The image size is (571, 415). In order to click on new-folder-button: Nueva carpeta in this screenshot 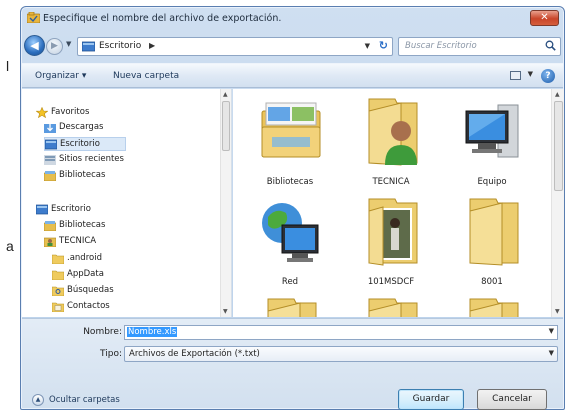, I will do `click(146, 76)`.